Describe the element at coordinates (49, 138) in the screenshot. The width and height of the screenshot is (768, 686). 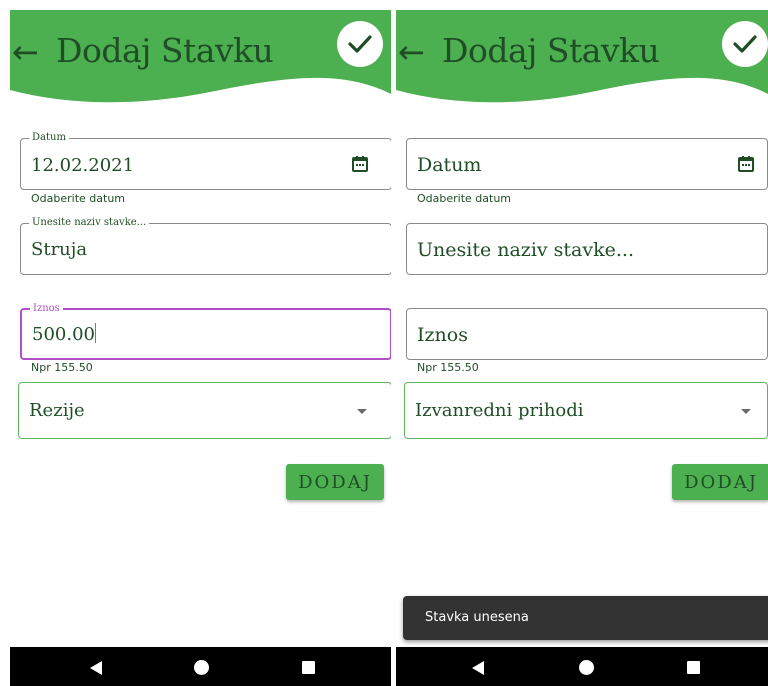
I see `date-field-label: Datum` at that location.